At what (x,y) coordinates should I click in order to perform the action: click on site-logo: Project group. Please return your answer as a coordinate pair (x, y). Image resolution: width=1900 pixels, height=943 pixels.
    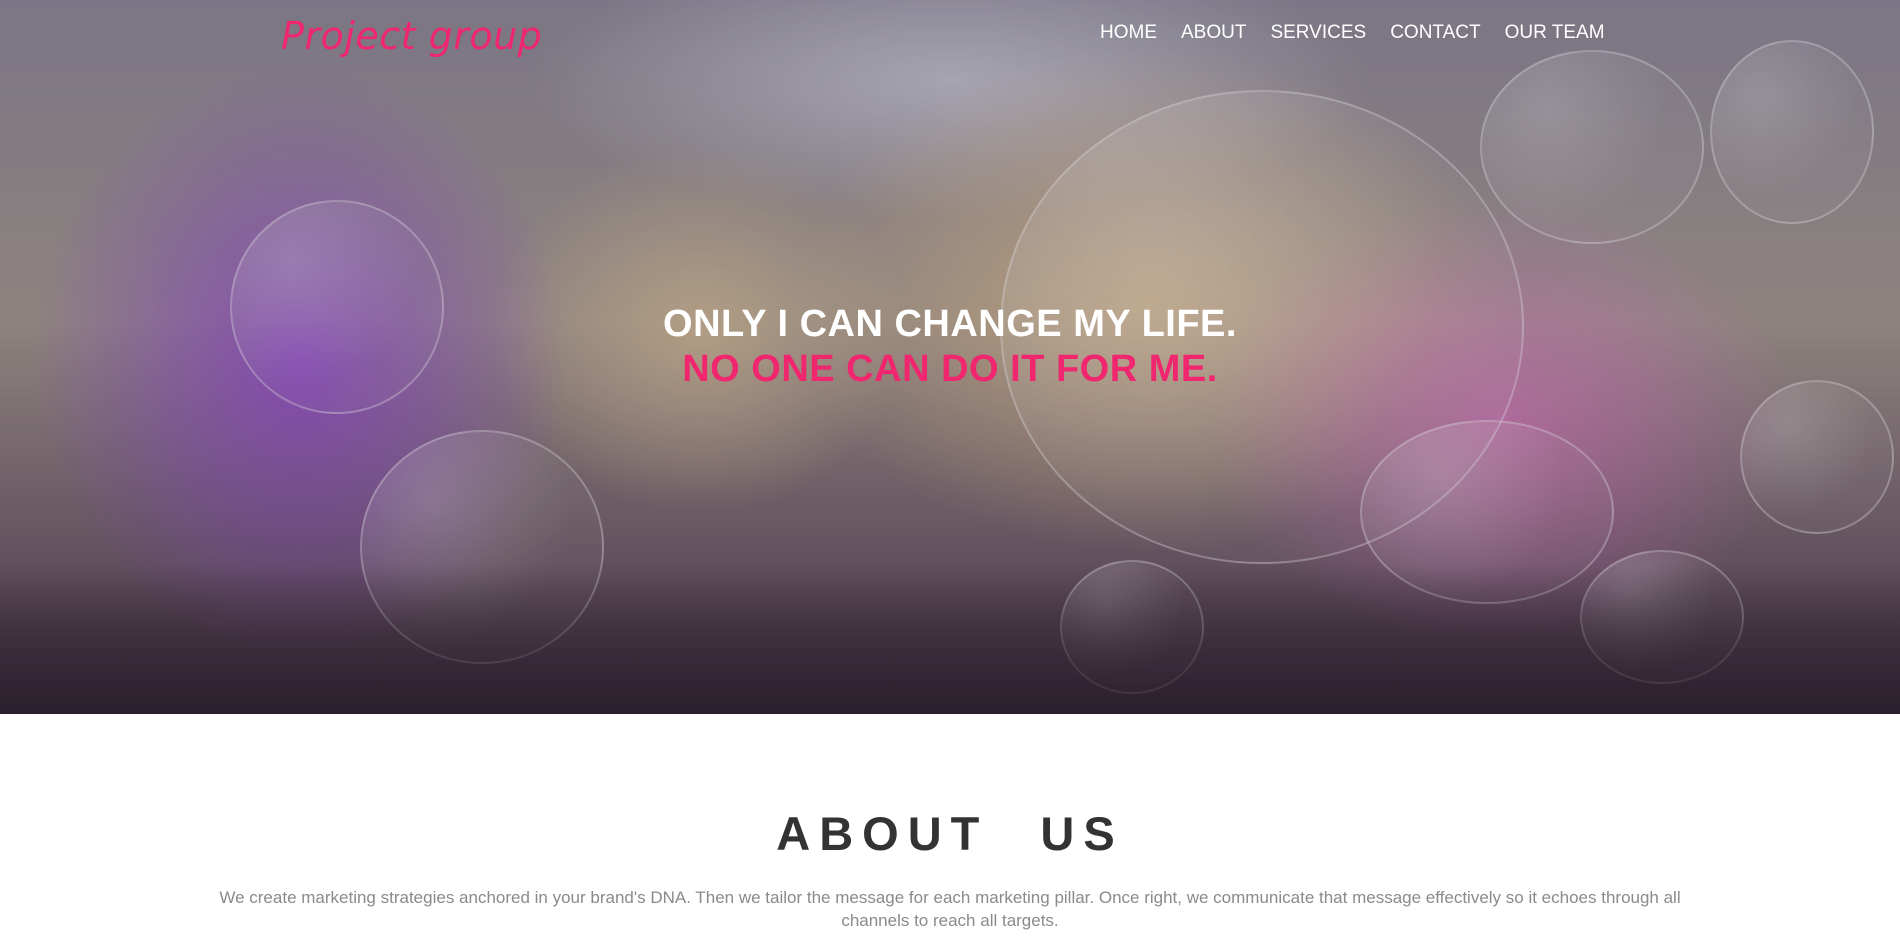
    Looking at the image, I should click on (411, 36).